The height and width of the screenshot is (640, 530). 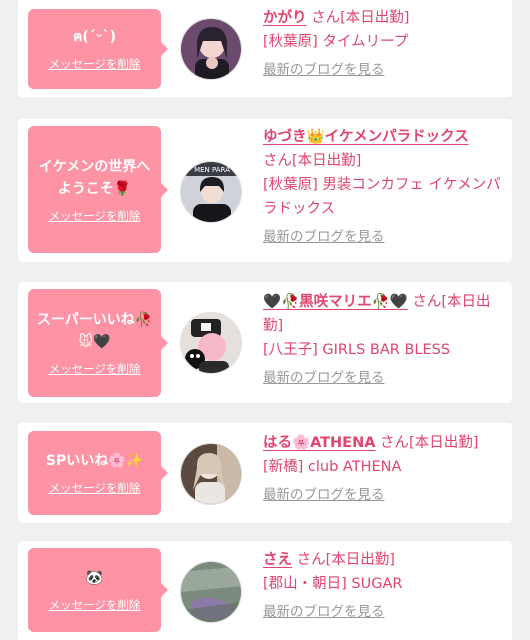 I want to click on cast-name-link: ゆづき👑イケメンパラドックス, so click(x=366, y=137).